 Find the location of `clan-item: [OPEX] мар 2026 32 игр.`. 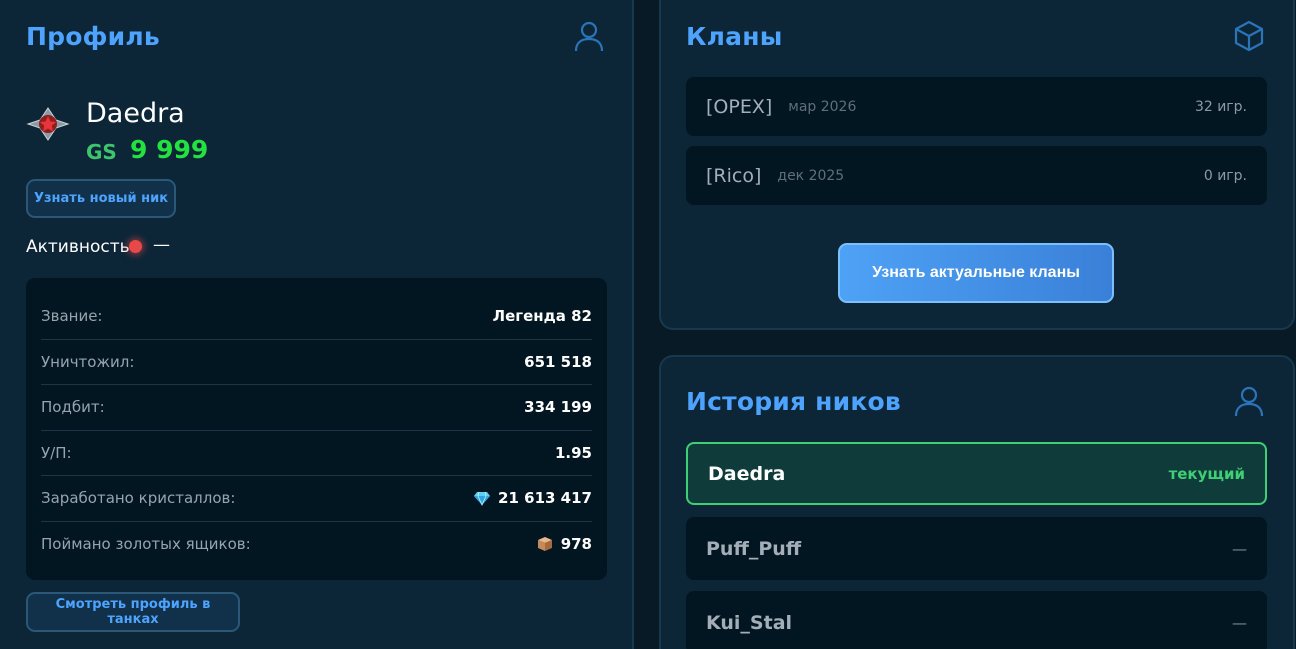

clan-item: [OPEX] мар 2026 32 игр. is located at coordinates (976, 106).